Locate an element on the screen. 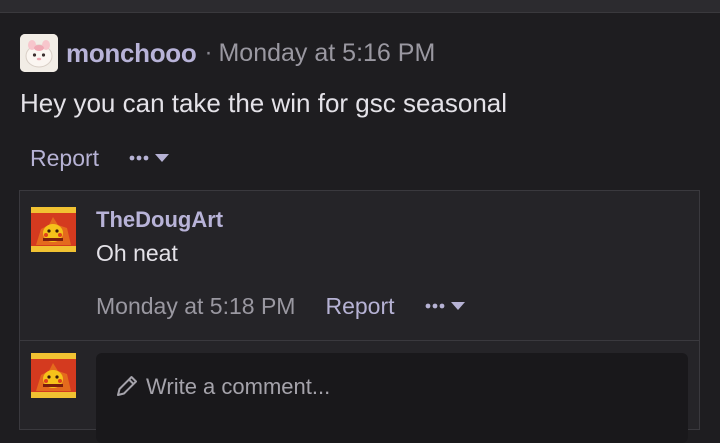 The height and width of the screenshot is (443, 720). current-user-avatar is located at coordinates (53, 375).